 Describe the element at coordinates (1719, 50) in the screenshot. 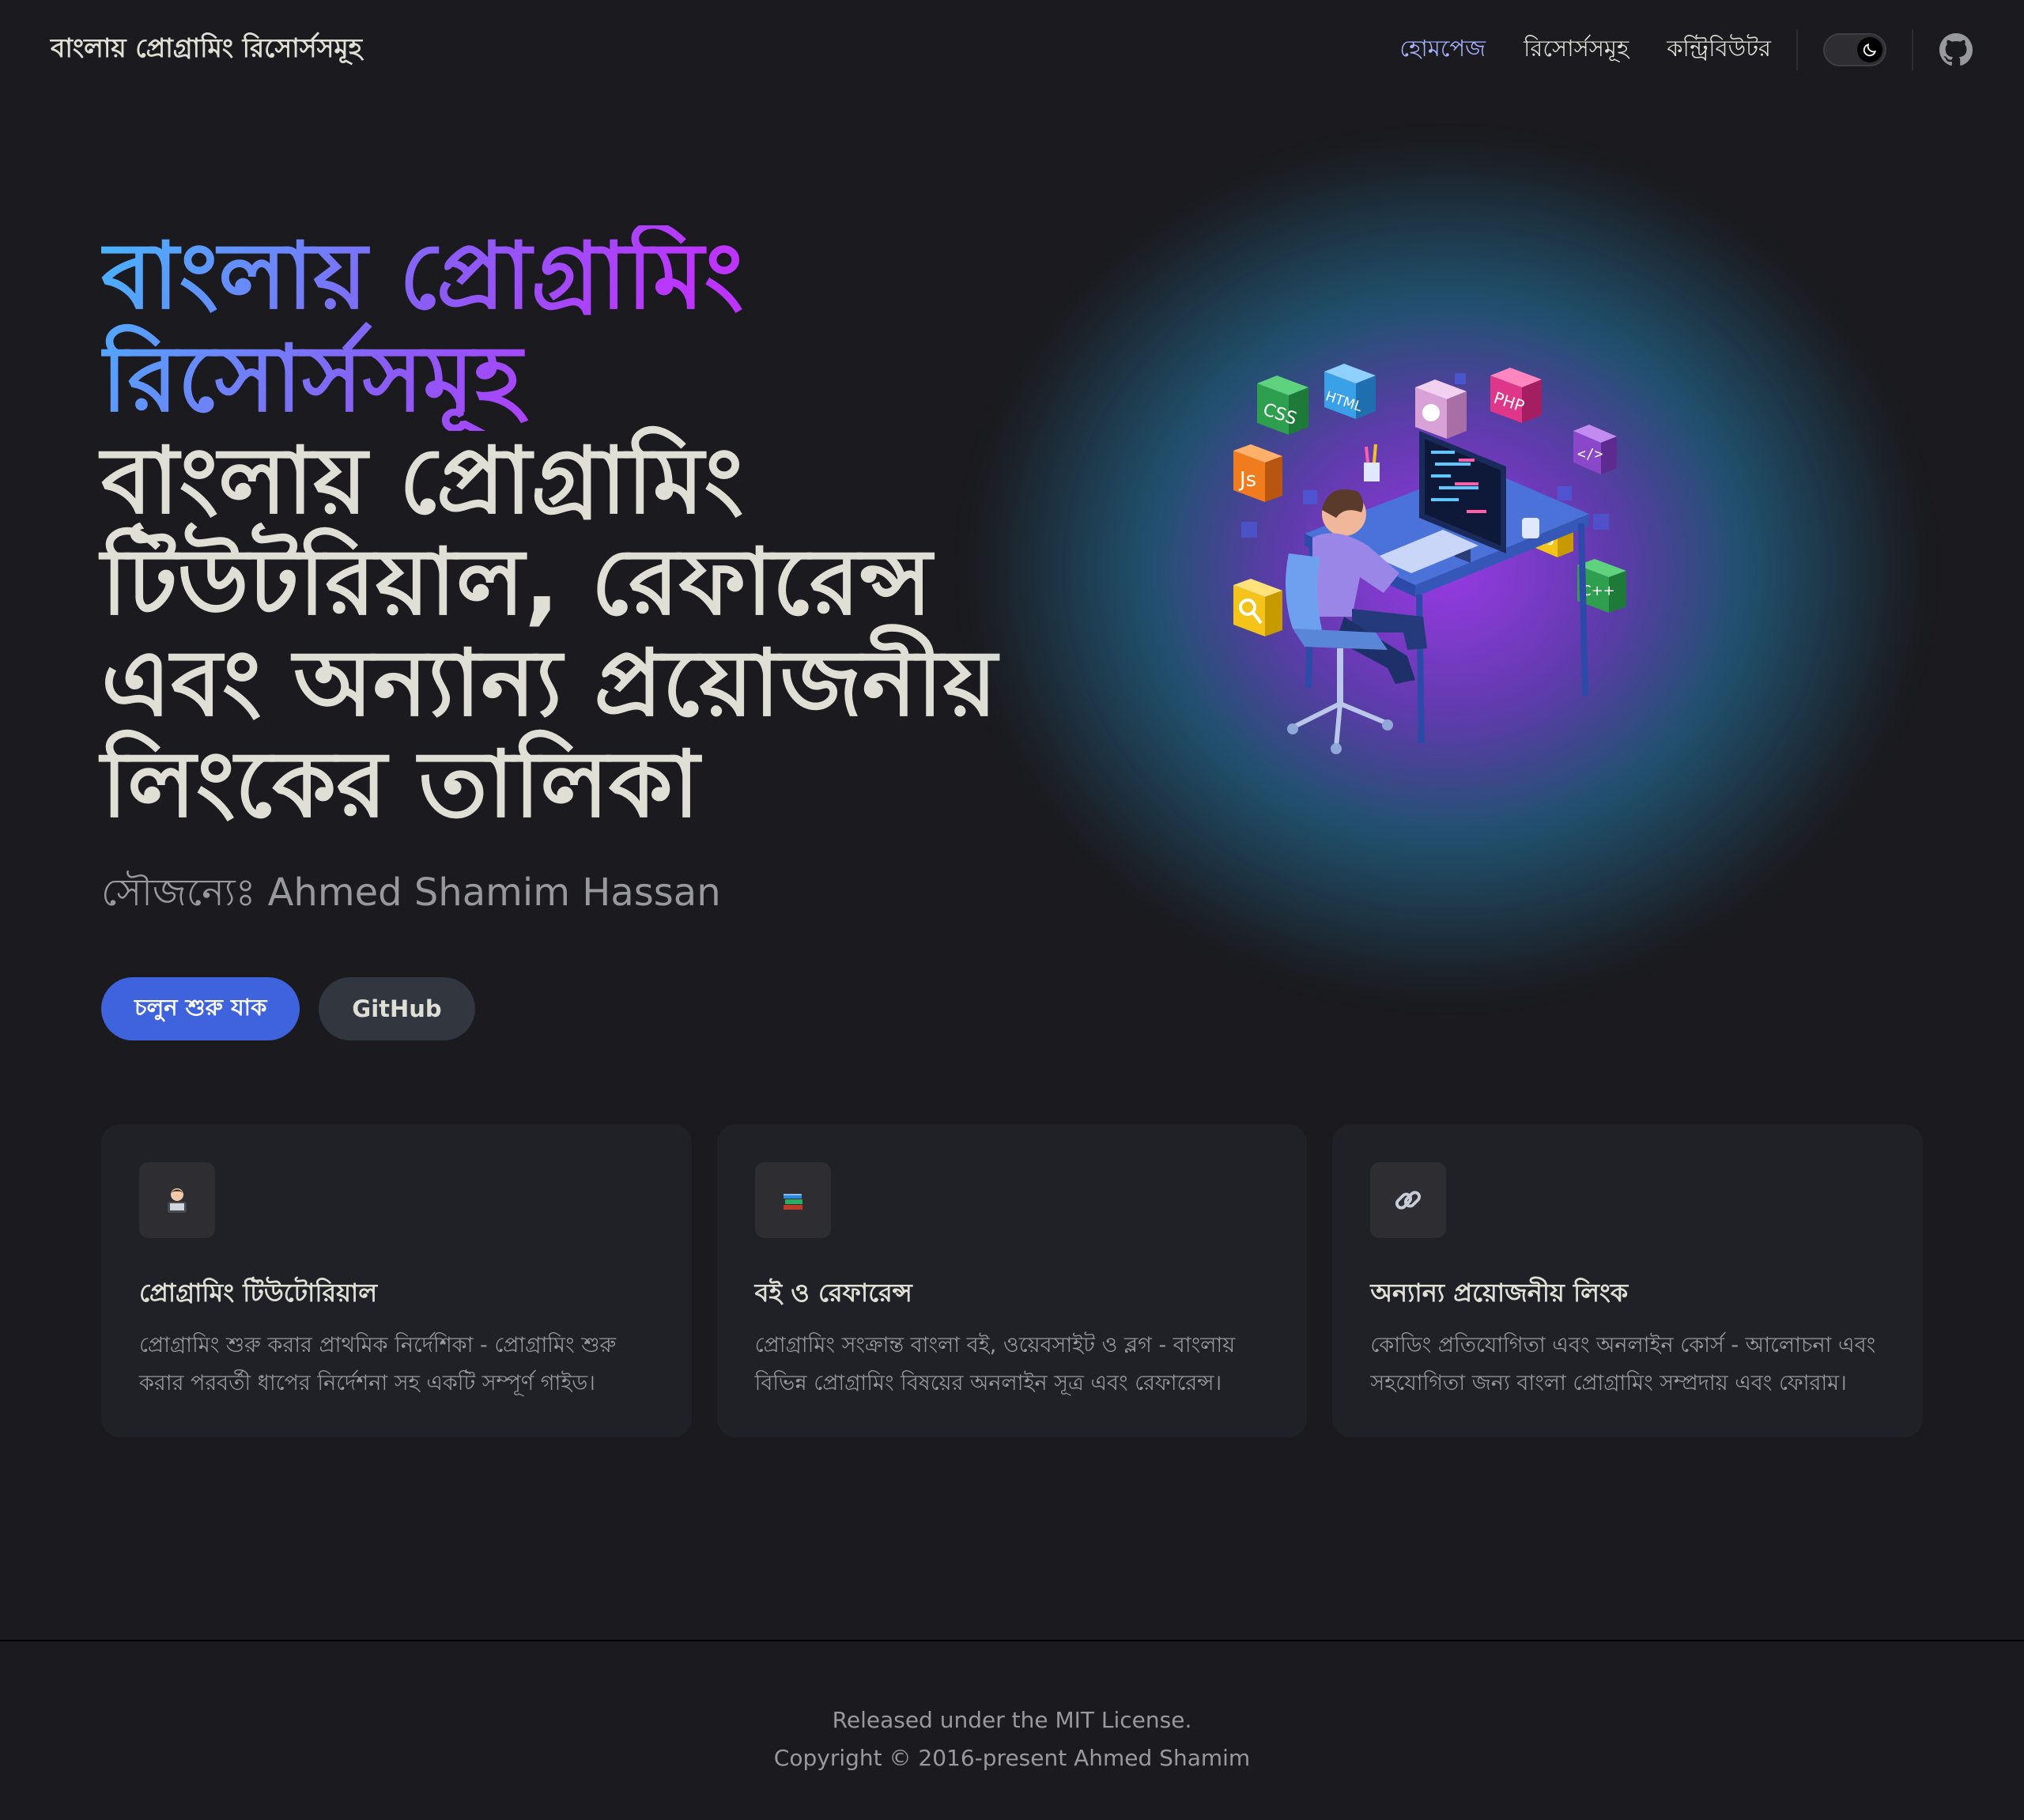

I see `nav-link-contributors: কন্ট্রিবিউটর` at that location.